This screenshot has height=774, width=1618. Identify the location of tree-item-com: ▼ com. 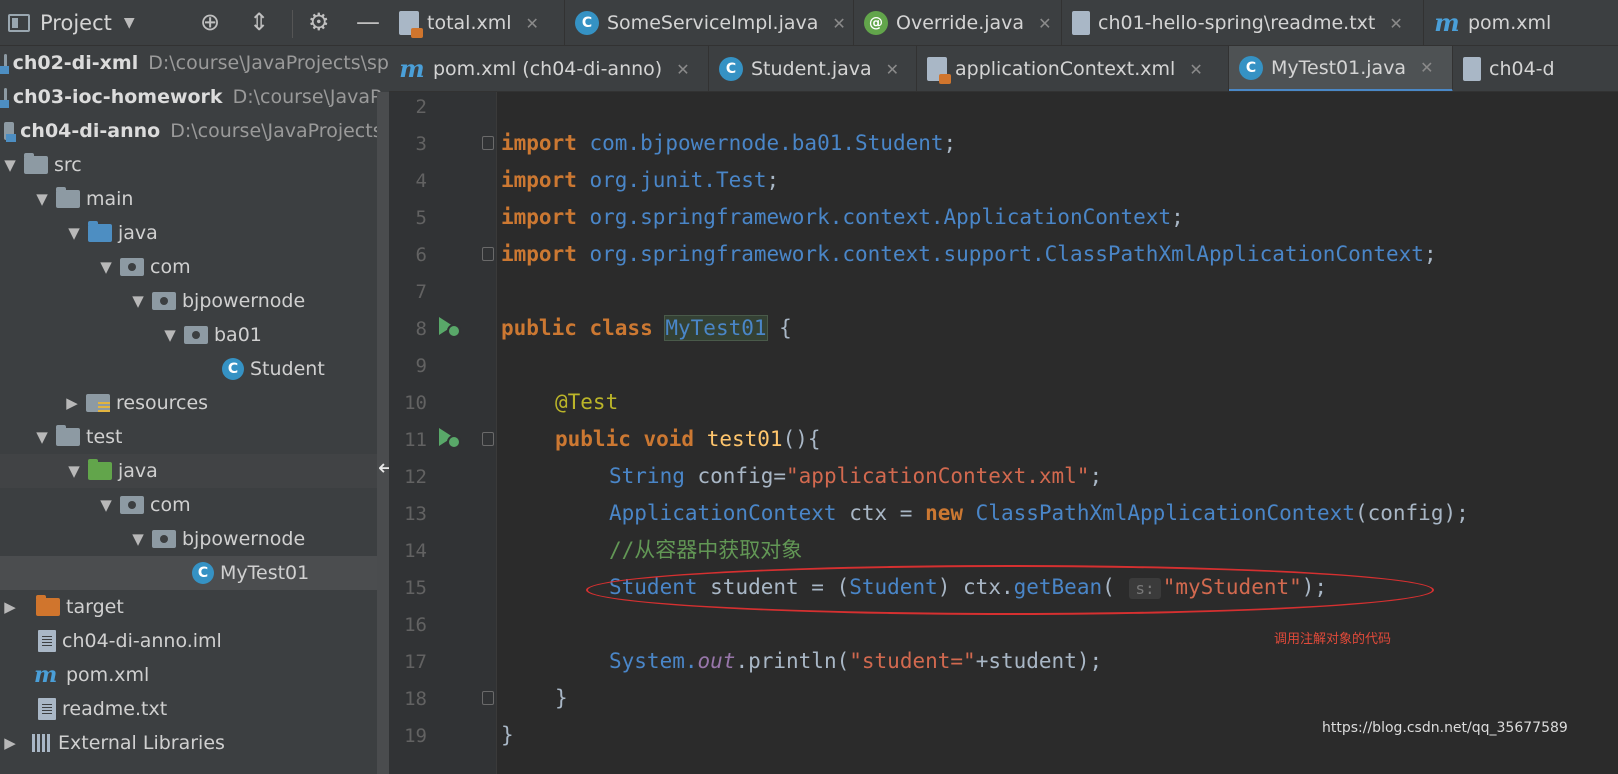
(194, 267).